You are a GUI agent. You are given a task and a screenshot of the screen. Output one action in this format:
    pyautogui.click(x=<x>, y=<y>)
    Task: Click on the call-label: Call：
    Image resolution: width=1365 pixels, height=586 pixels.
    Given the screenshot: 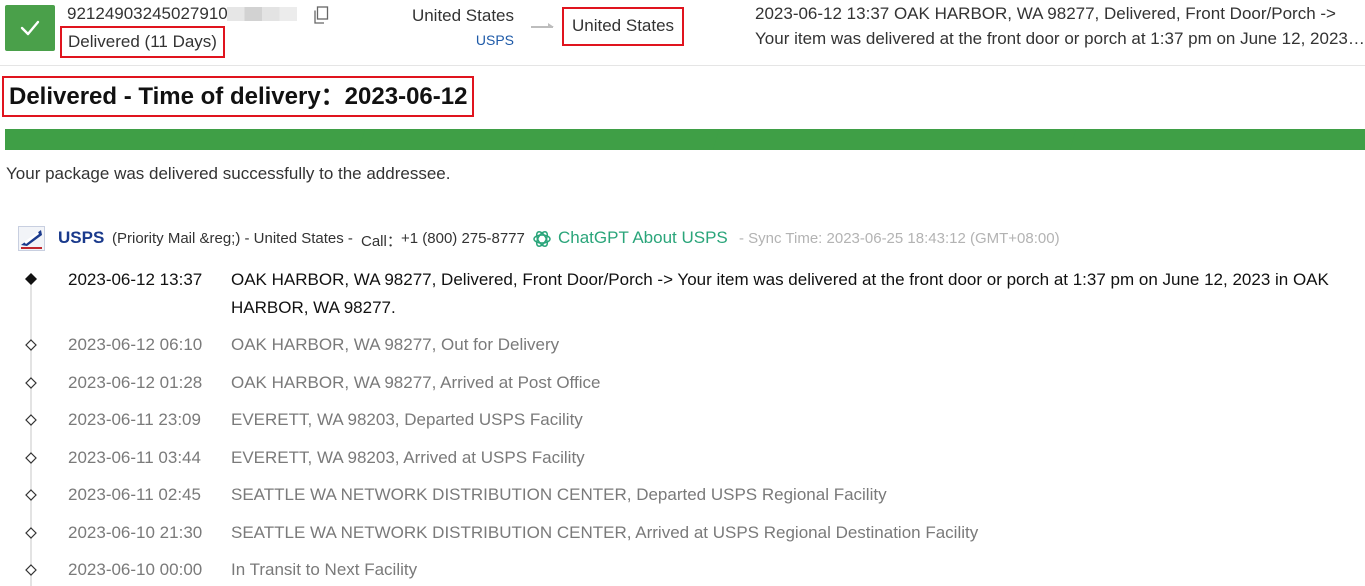 What is the action you would take?
    pyautogui.click(x=381, y=241)
    